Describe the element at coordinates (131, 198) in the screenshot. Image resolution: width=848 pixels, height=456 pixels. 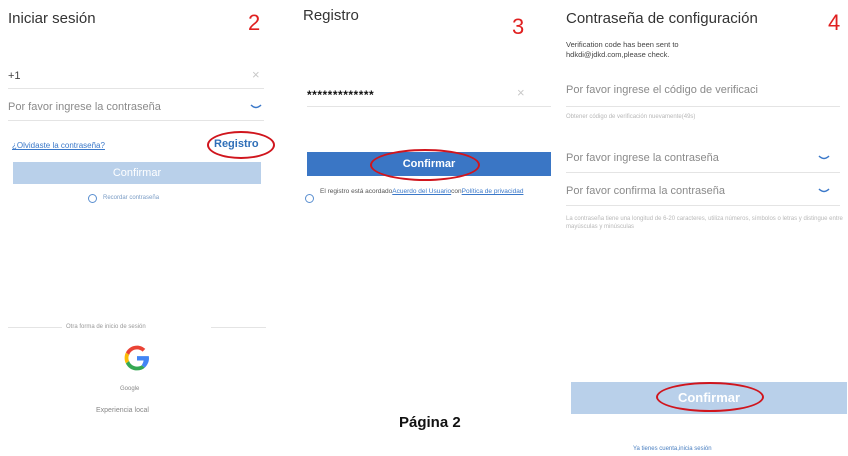
I see `remember-label: Recordar contraseña` at that location.